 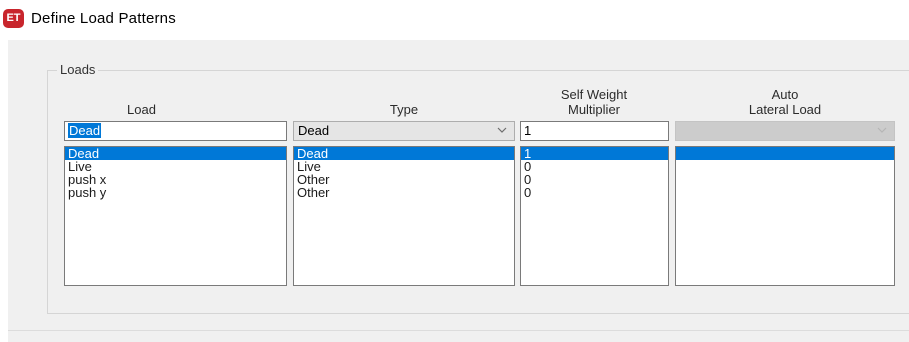 What do you see at coordinates (13, 18) in the screenshot?
I see `app-icon: ET` at bounding box center [13, 18].